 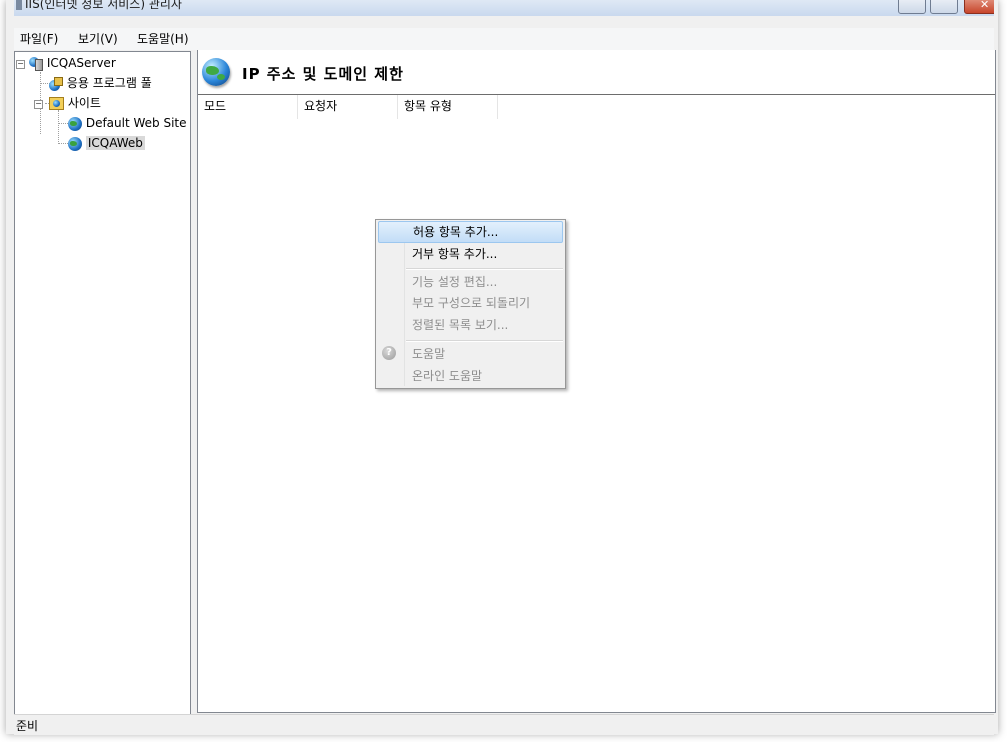 I want to click on page-title: IP 주소 및 도메인 제한, so click(x=323, y=74).